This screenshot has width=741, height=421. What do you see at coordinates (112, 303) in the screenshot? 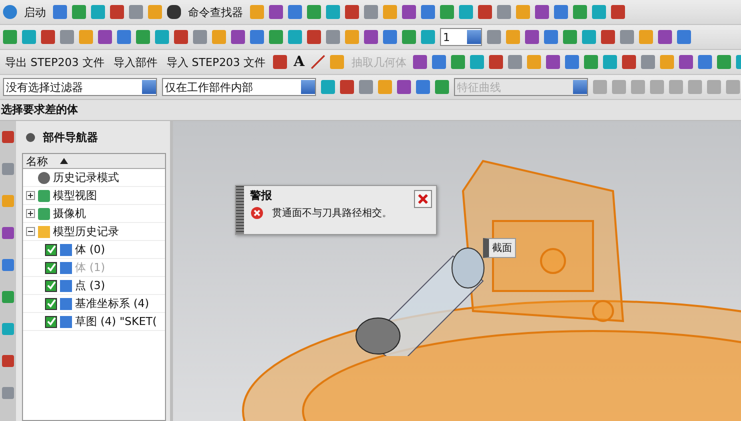
I see `tree-item: 基准坐标系 (4)` at bounding box center [112, 303].